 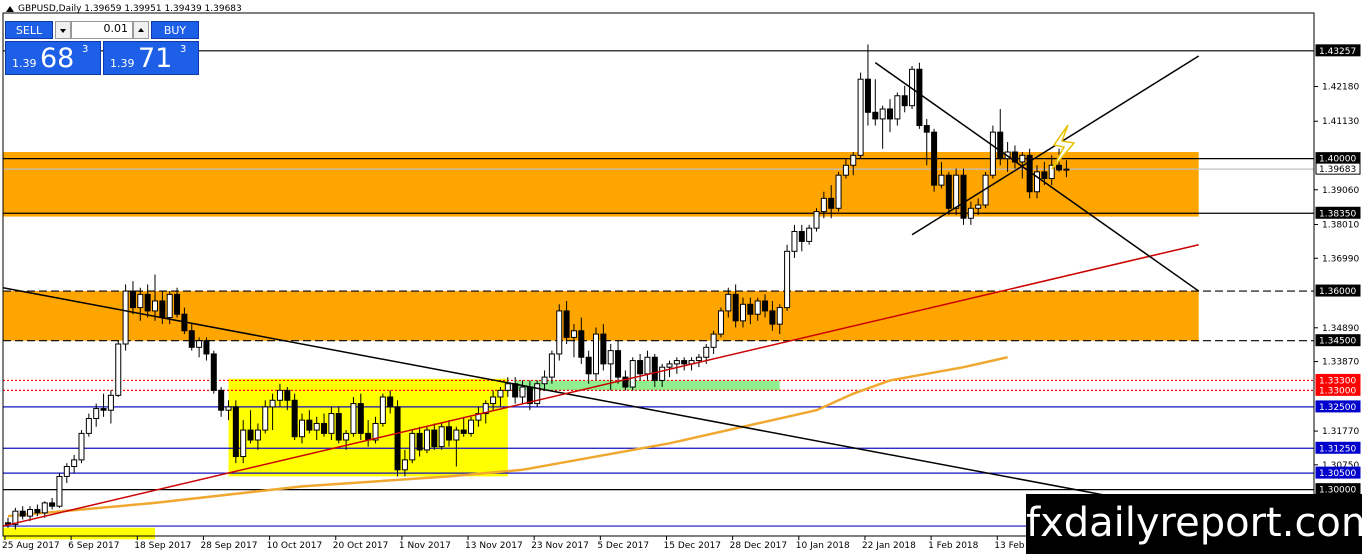 I want to click on x-tick-label-7: 13 Nov 2017, so click(x=494, y=546).